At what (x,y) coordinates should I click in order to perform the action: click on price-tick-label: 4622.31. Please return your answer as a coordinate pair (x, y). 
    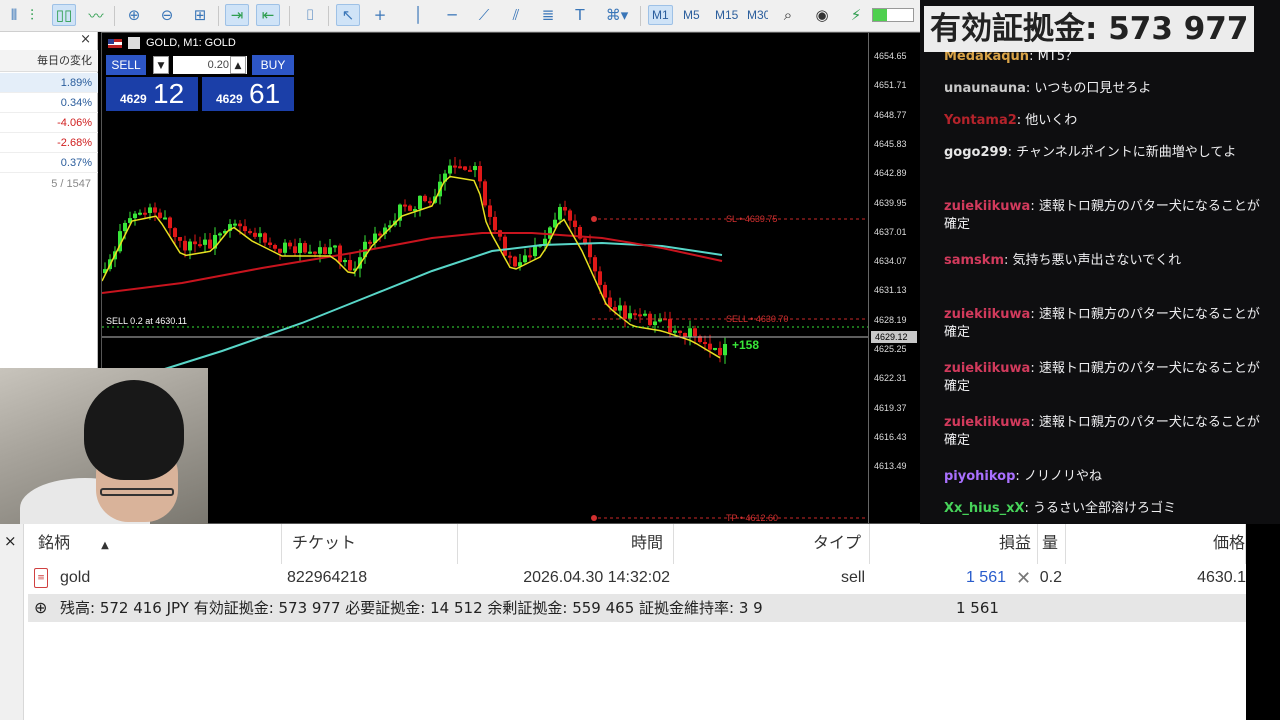
    Looking at the image, I should click on (890, 378).